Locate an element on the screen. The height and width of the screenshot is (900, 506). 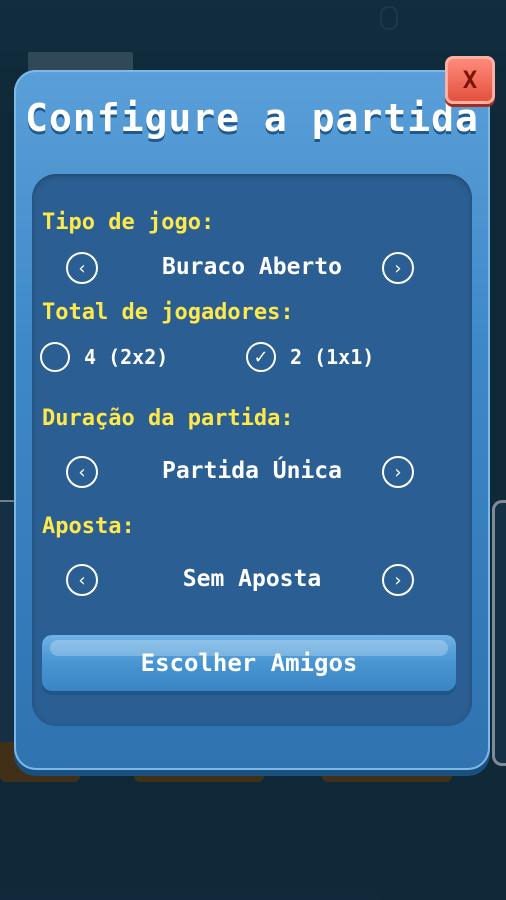
game-type-next-button: › is located at coordinates (398, 268).